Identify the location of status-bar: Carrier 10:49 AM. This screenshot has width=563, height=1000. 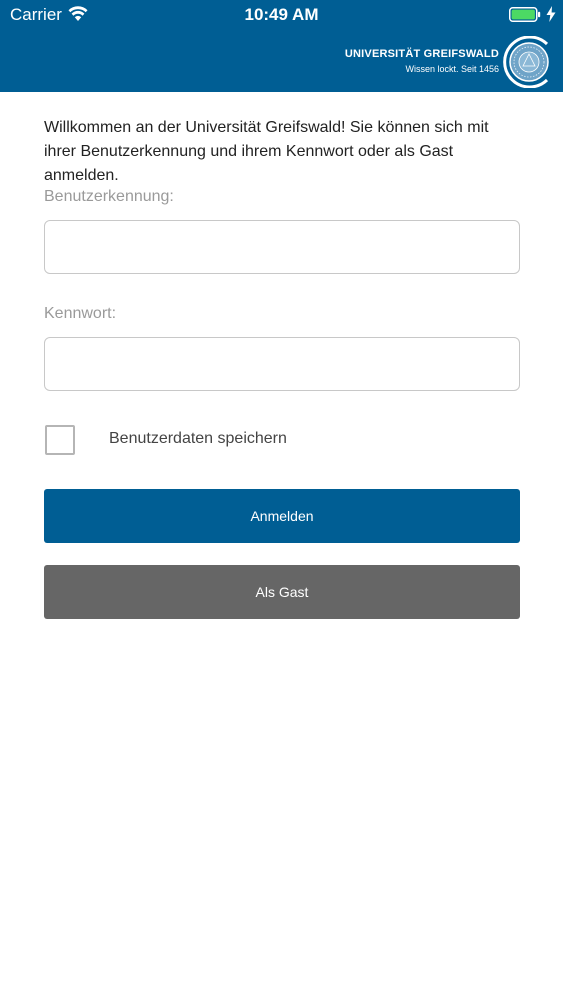
(281, 15).